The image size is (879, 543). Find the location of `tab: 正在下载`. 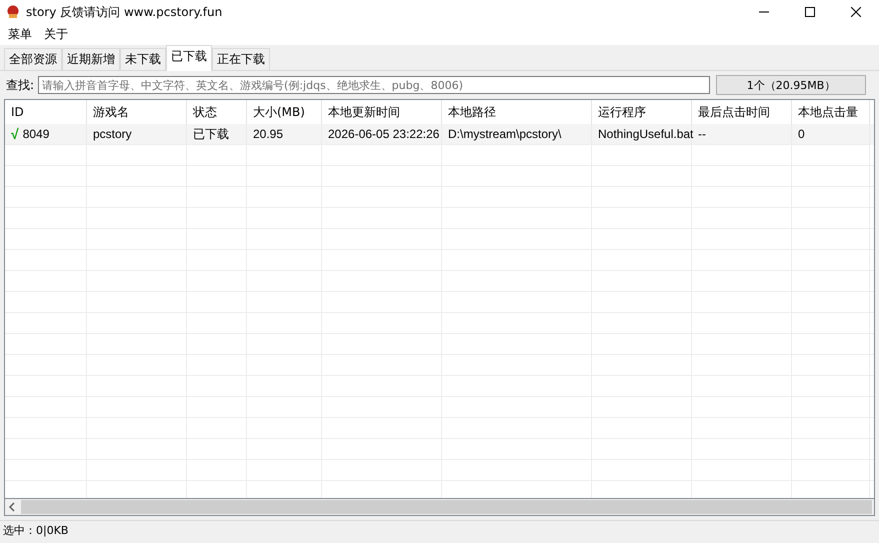

tab: 正在下载 is located at coordinates (241, 59).